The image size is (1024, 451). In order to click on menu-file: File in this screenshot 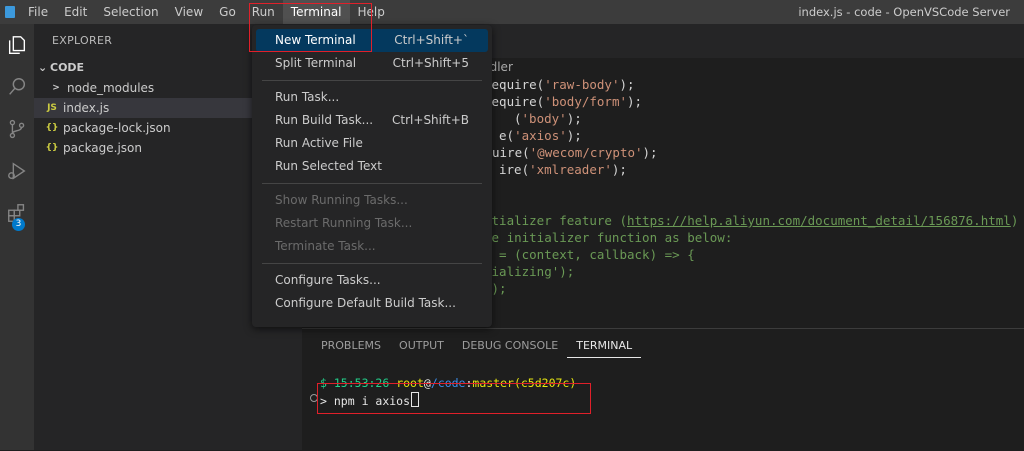, I will do `click(38, 12)`.